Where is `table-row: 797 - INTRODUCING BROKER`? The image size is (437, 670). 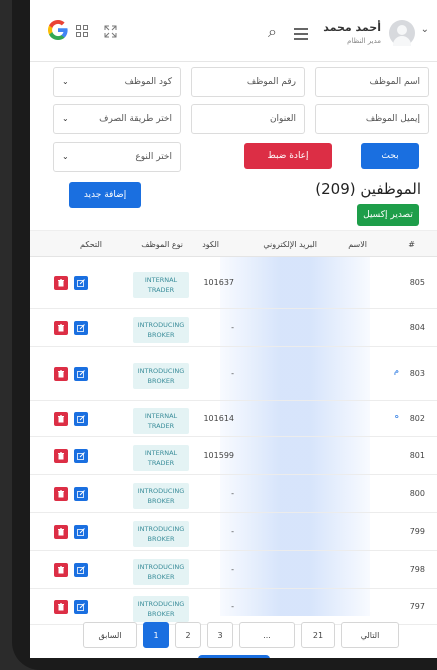 table-row: 797 - INTRODUCING BROKER is located at coordinates (233, 607).